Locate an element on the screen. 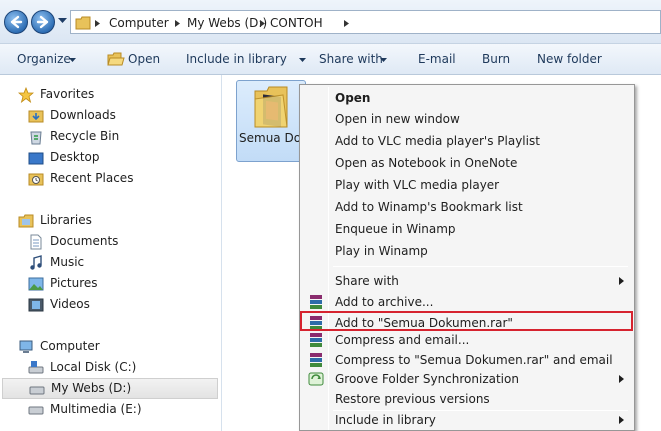 The width and height of the screenshot is (661, 431). desktop-icon is located at coordinates (36, 158).